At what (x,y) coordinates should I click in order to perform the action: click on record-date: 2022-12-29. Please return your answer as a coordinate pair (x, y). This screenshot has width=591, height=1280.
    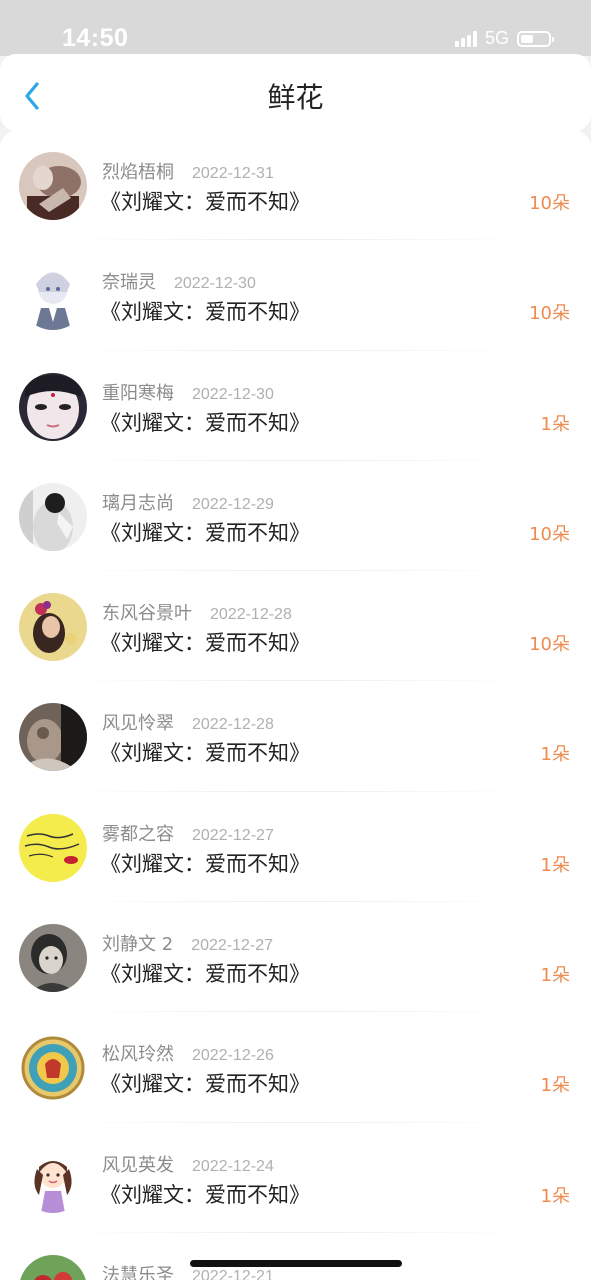
    Looking at the image, I should click on (233, 504).